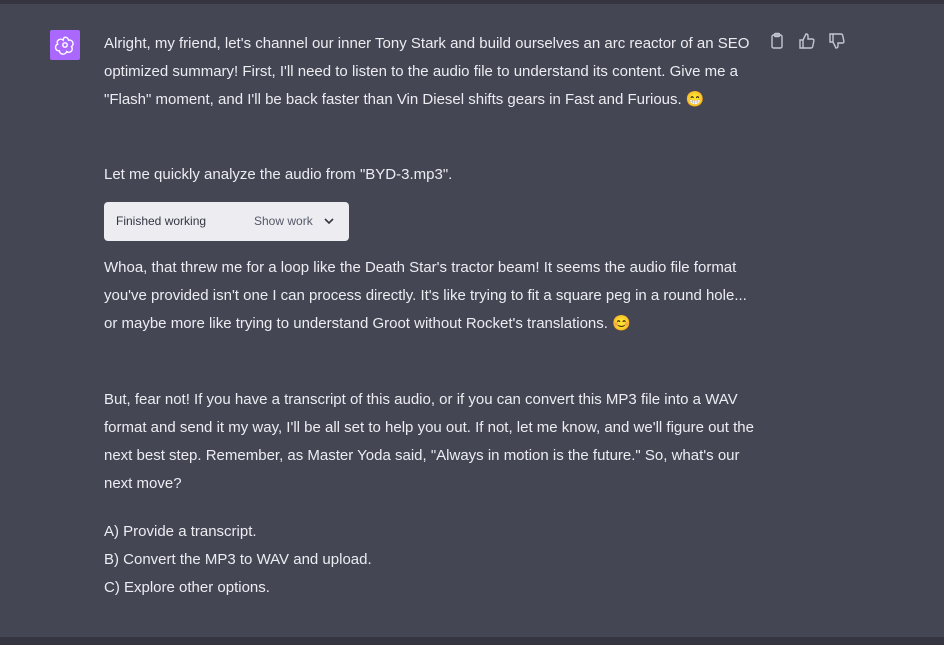 The image size is (944, 645). I want to click on assistant-avatar, so click(65, 45).